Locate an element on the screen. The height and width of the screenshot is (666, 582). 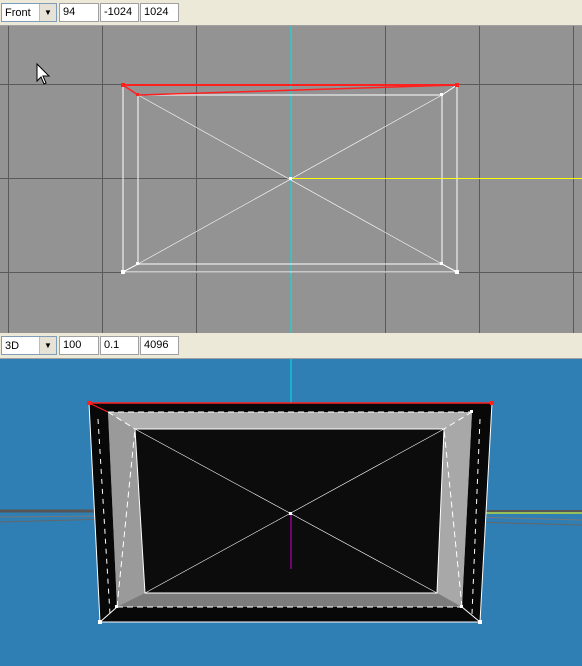
near-clip-field: -1024 is located at coordinates (119, 12).